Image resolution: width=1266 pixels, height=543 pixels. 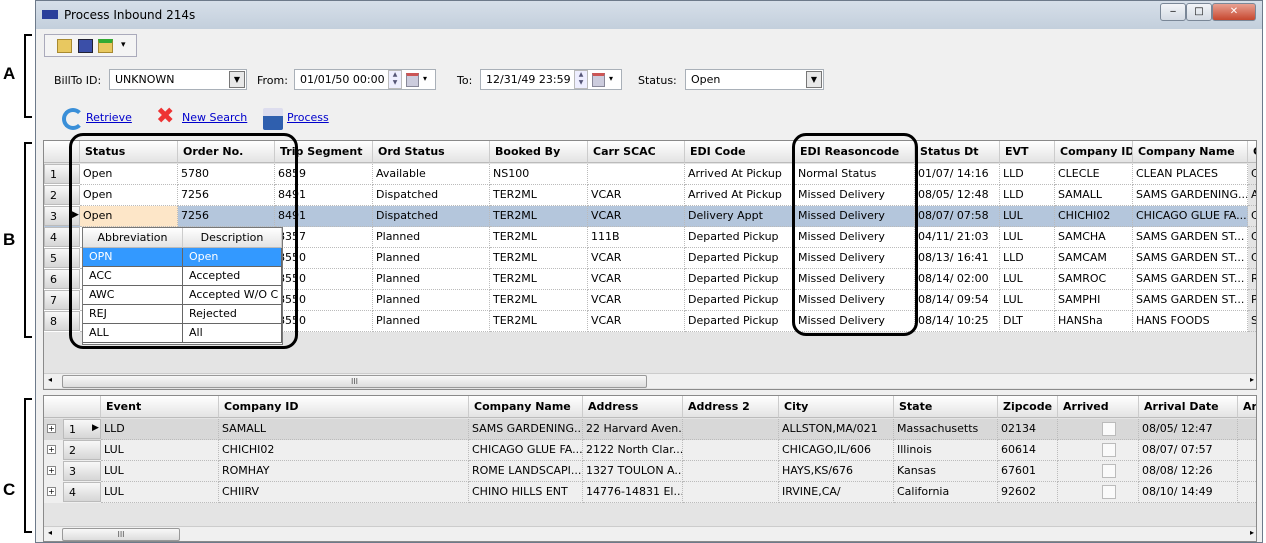 I want to click on column-header: Status Dt, so click(x=957, y=152).